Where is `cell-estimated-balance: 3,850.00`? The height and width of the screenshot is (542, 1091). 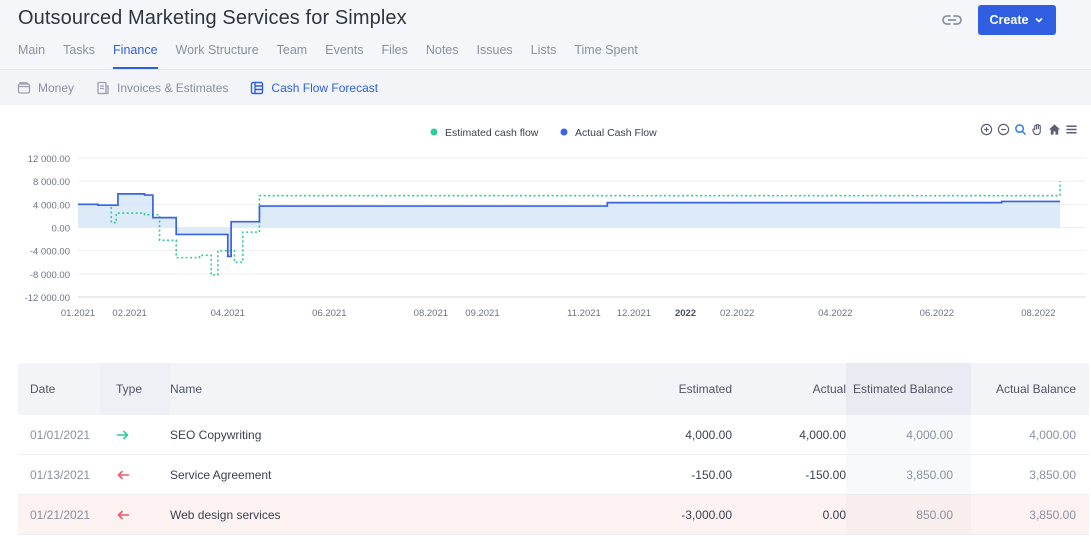
cell-estimated-balance: 3,850.00 is located at coordinates (908, 474).